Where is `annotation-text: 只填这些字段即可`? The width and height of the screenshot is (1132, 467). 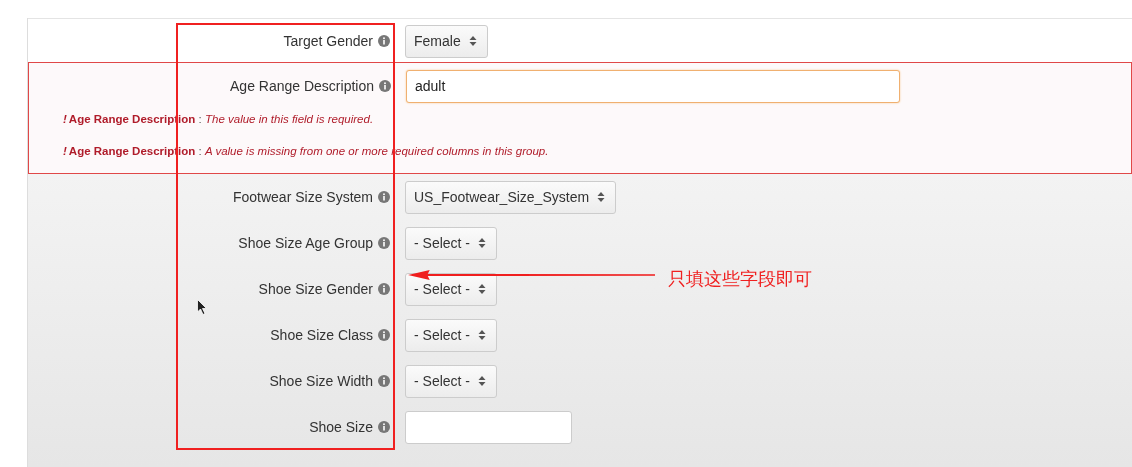
annotation-text: 只填这些字段即可 is located at coordinates (740, 279).